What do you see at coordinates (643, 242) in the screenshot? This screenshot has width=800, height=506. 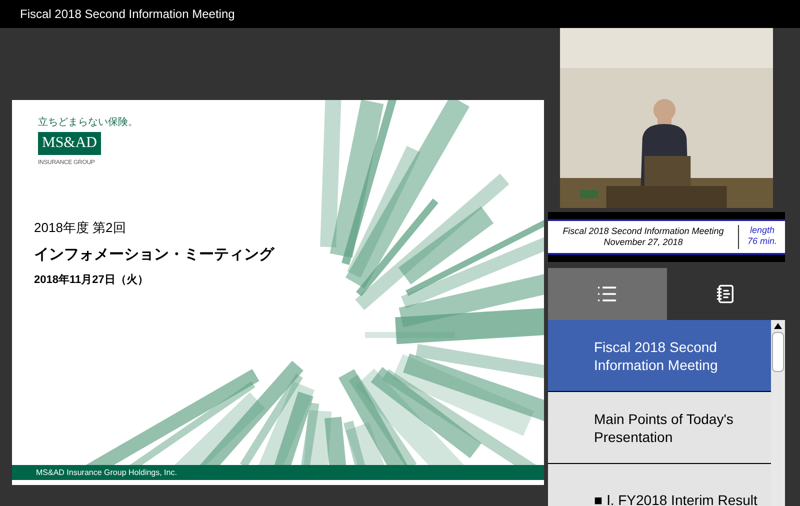 I see `caption-date: November 27, 2018` at bounding box center [643, 242].